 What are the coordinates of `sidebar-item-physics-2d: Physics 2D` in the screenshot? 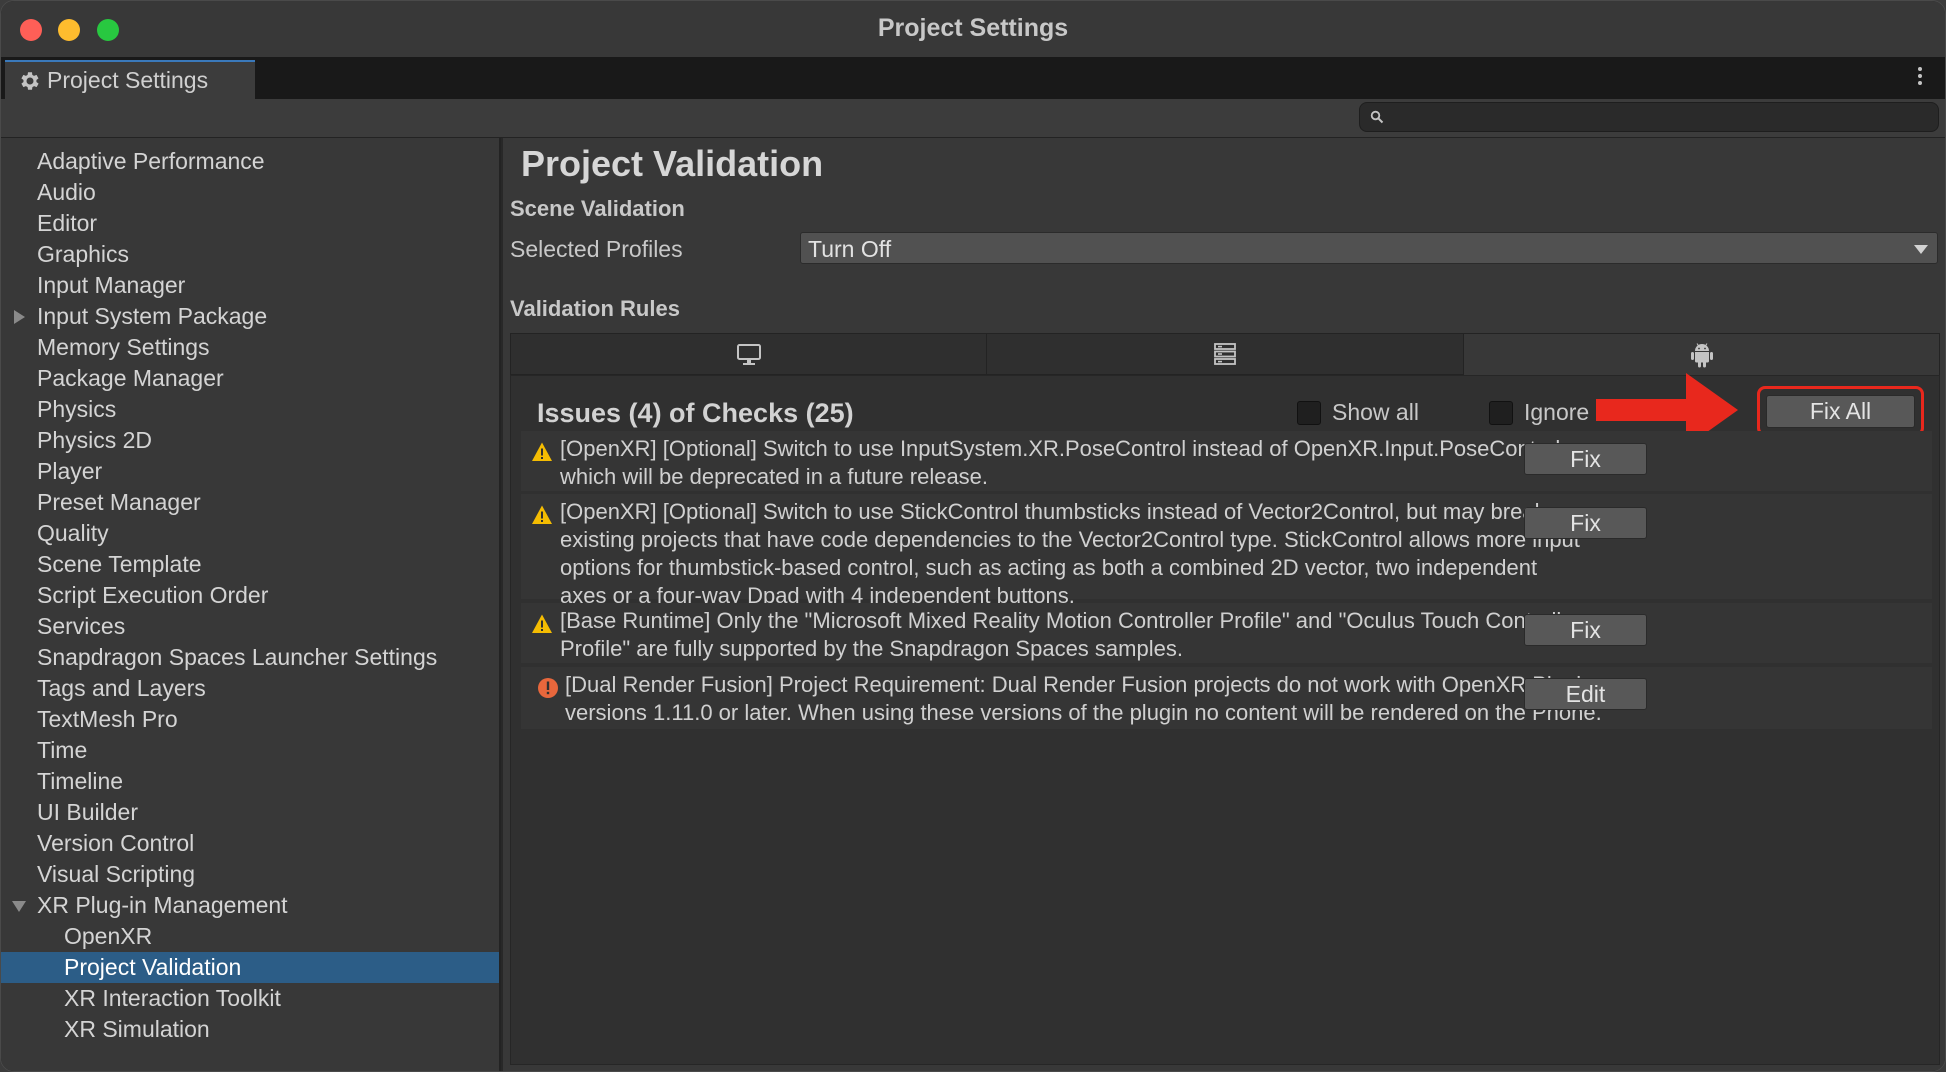 It's located at (250, 440).